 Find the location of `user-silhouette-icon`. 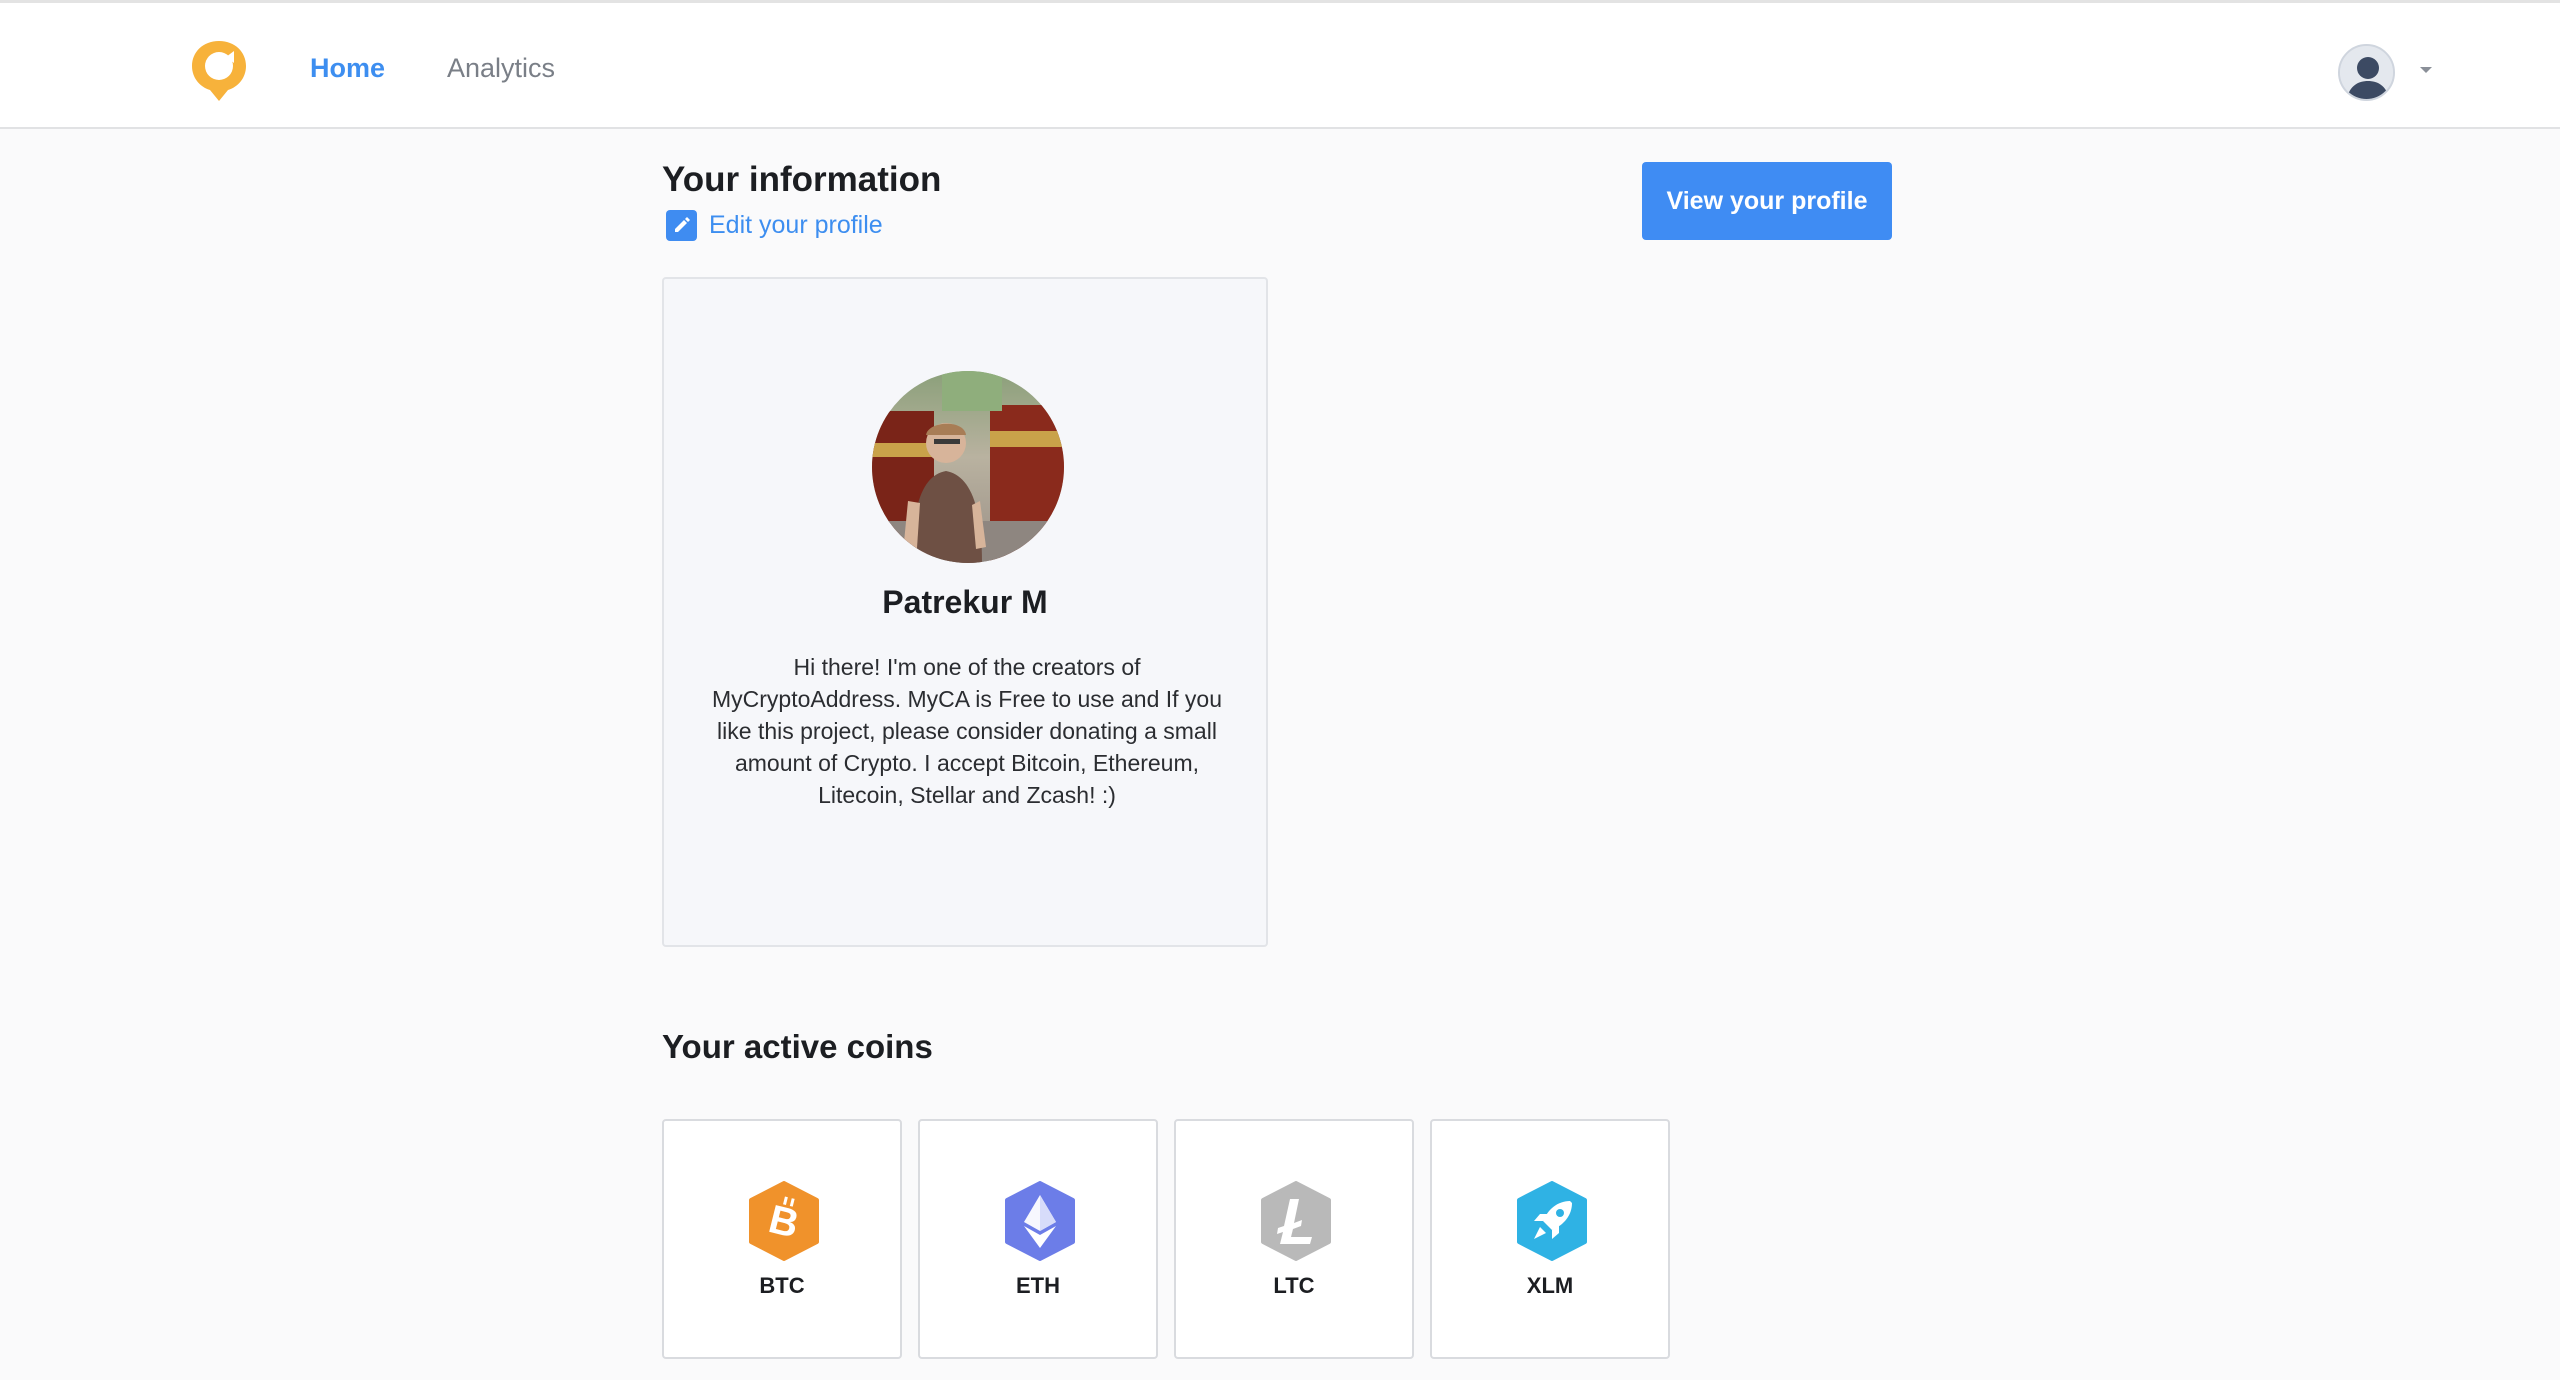

user-silhouette-icon is located at coordinates (2366, 72).